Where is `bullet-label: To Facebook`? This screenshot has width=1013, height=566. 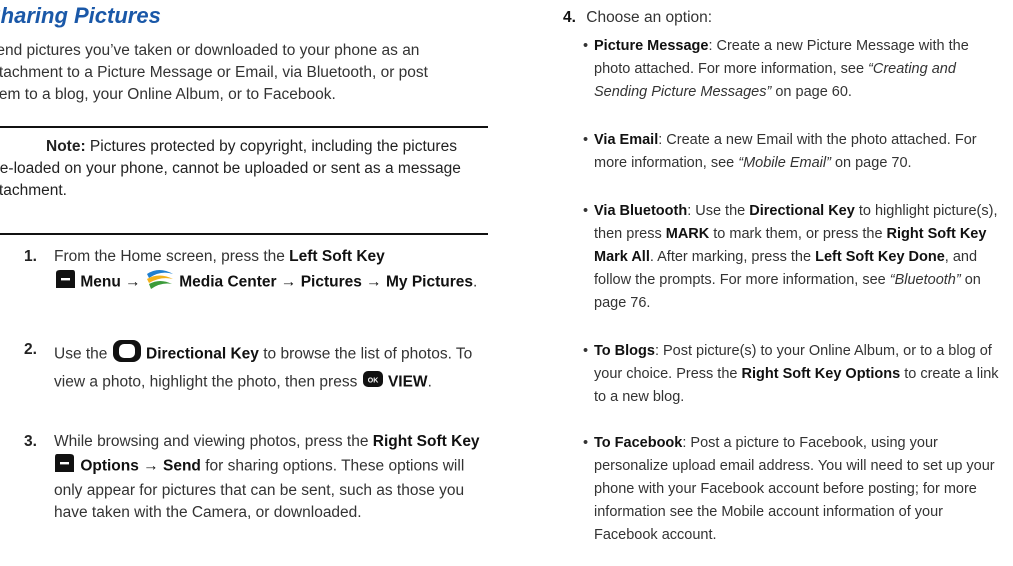 bullet-label: To Facebook is located at coordinates (638, 443).